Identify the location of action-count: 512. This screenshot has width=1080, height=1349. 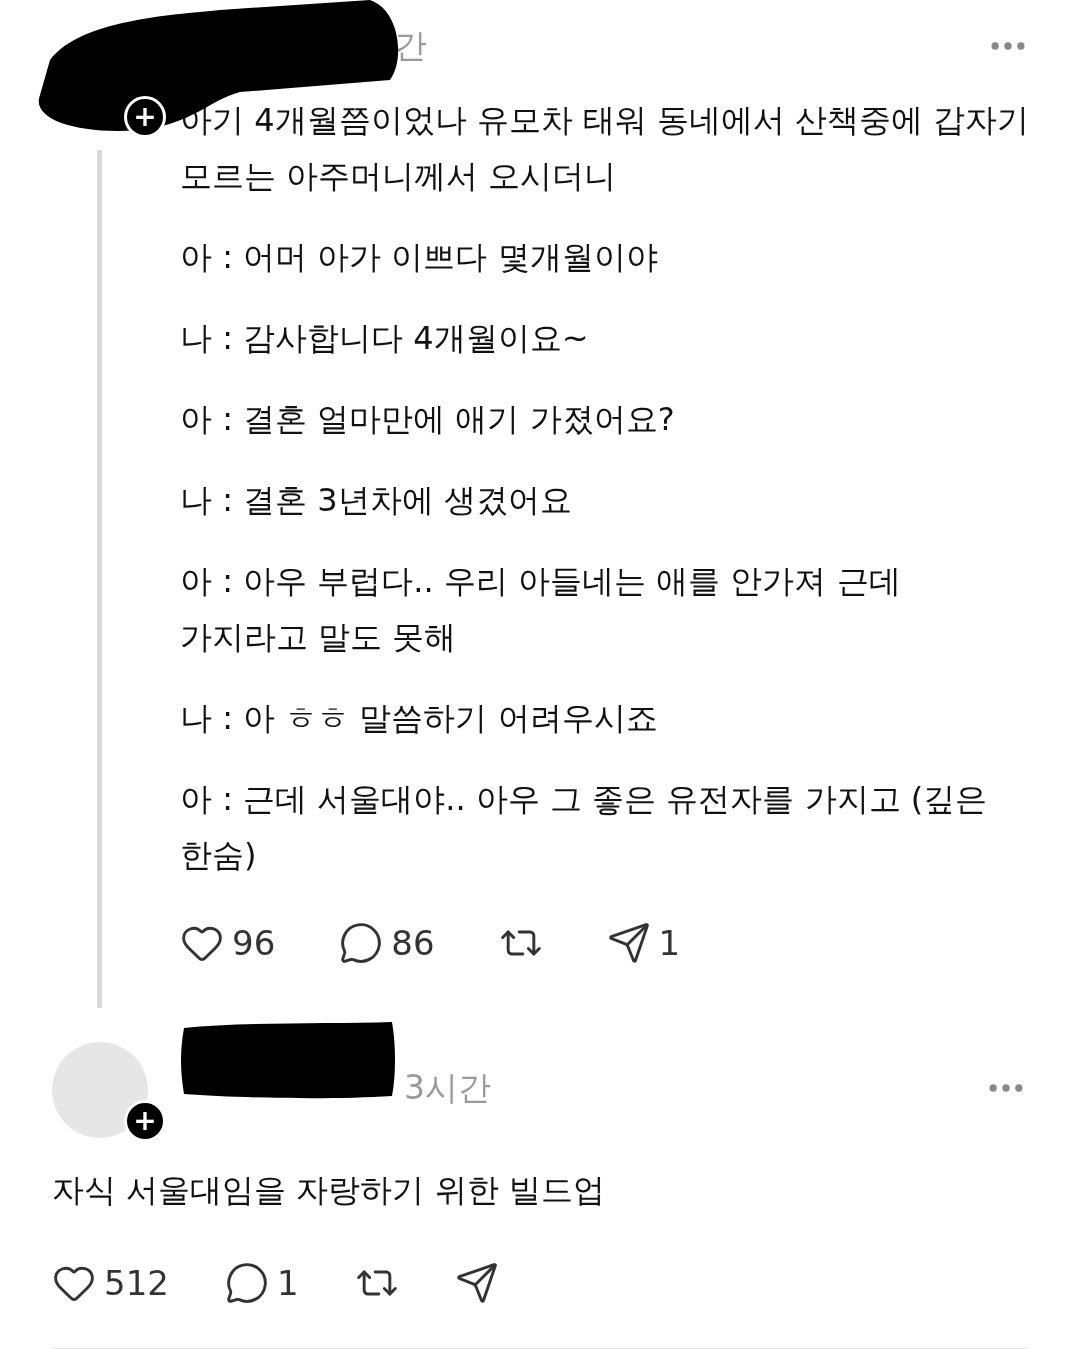
(136, 1283).